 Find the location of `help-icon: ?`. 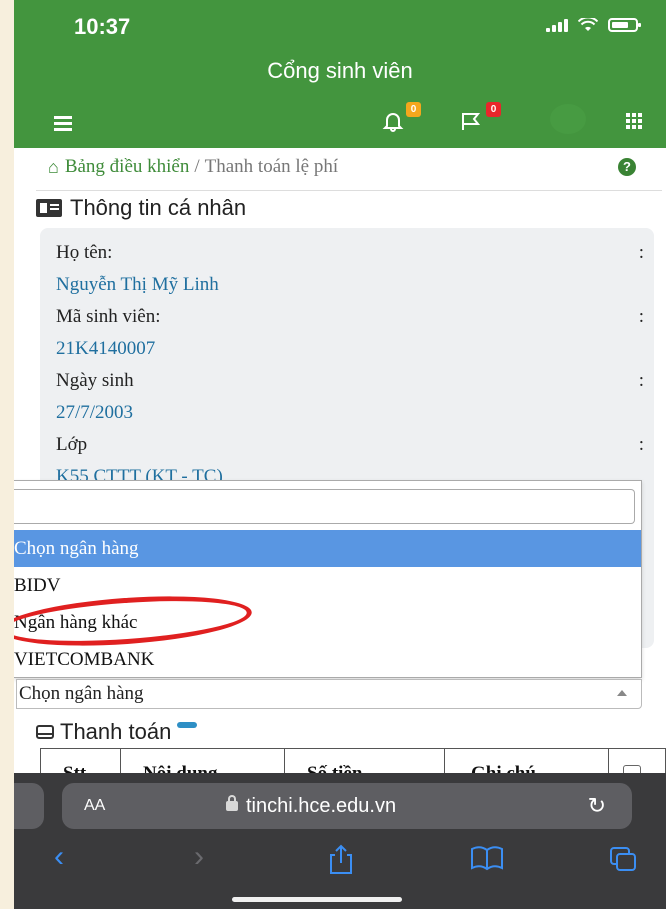

help-icon: ? is located at coordinates (627, 167).